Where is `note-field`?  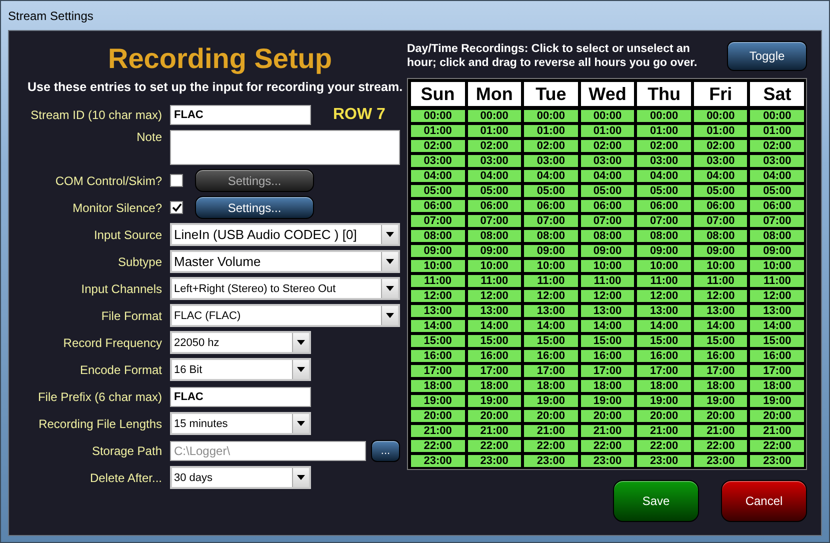
note-field is located at coordinates (285, 147).